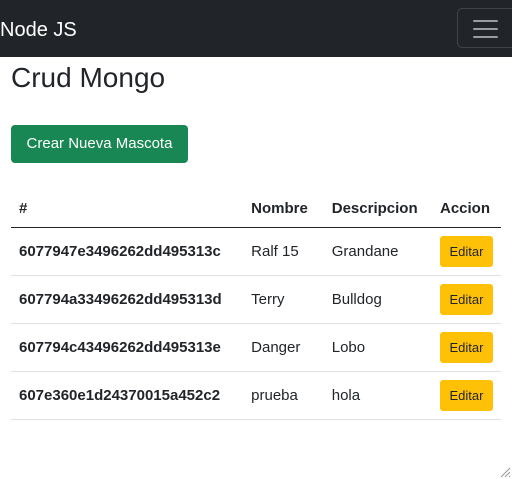 This screenshot has width=512, height=479. Describe the element at coordinates (377, 208) in the screenshot. I see `column-header-descripcion: Descripcion` at that location.